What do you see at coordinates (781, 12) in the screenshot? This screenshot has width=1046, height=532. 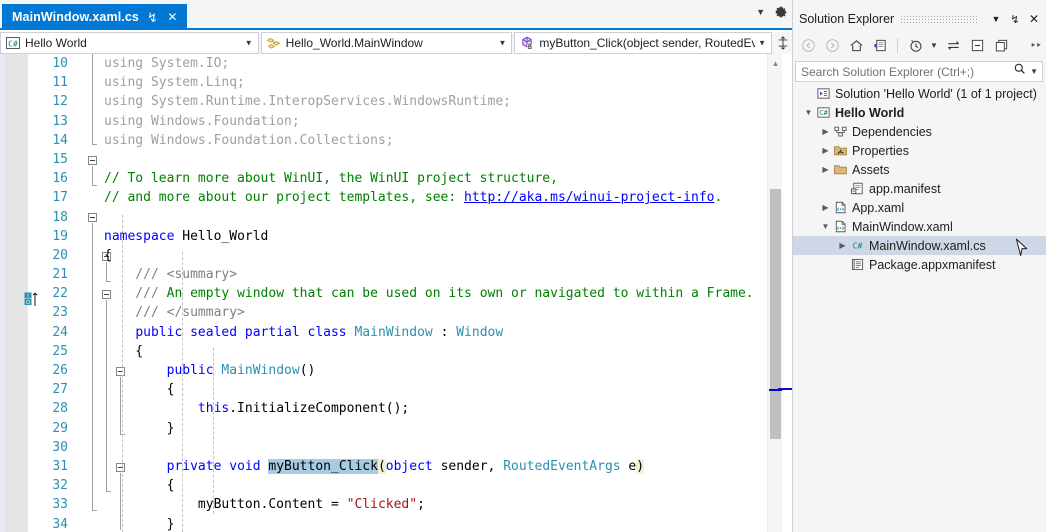 I see `gear-icon` at bounding box center [781, 12].